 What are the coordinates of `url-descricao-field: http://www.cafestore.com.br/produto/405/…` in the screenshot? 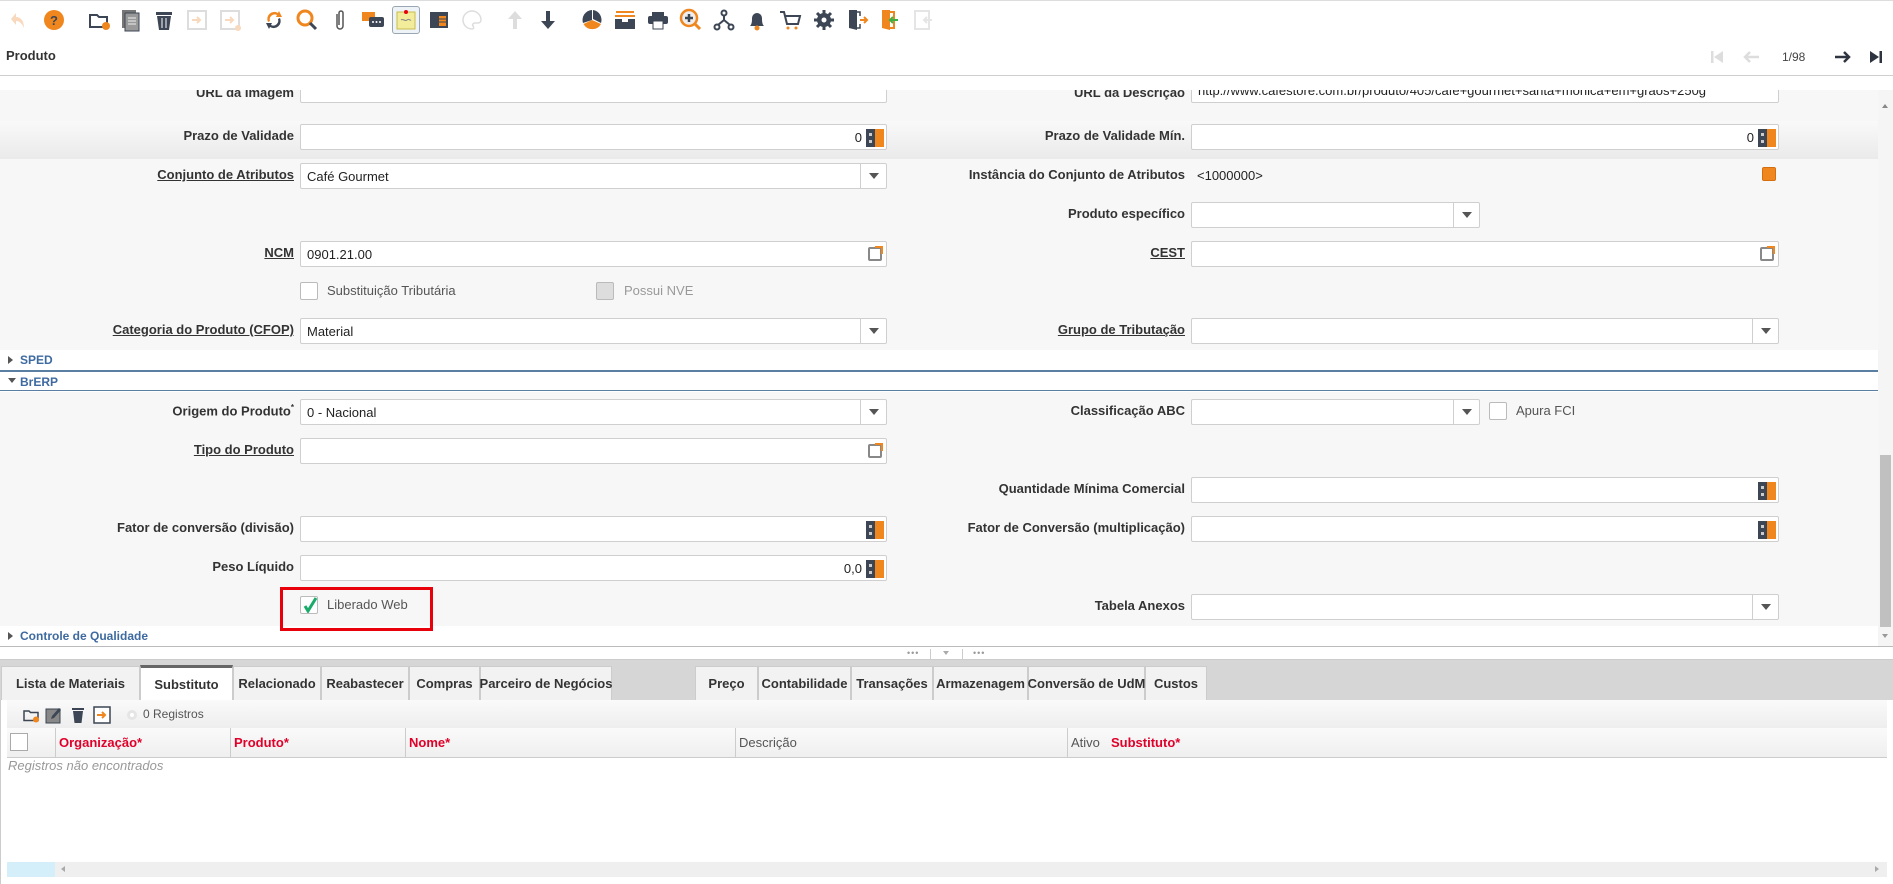 It's located at (1485, 96).